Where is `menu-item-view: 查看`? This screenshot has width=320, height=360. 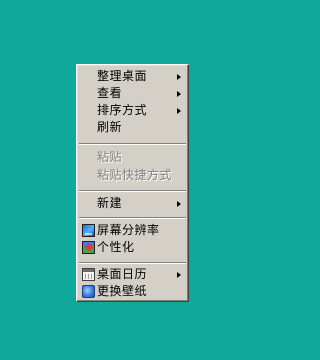
menu-item-view: 查看 is located at coordinates (132, 93).